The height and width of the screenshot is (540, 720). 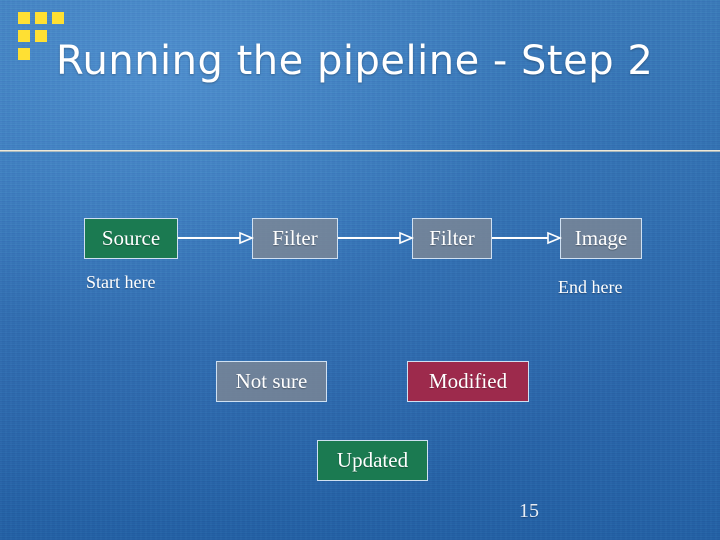 What do you see at coordinates (295, 238) in the screenshot?
I see `pipeline-node-filter-1: Filter` at bounding box center [295, 238].